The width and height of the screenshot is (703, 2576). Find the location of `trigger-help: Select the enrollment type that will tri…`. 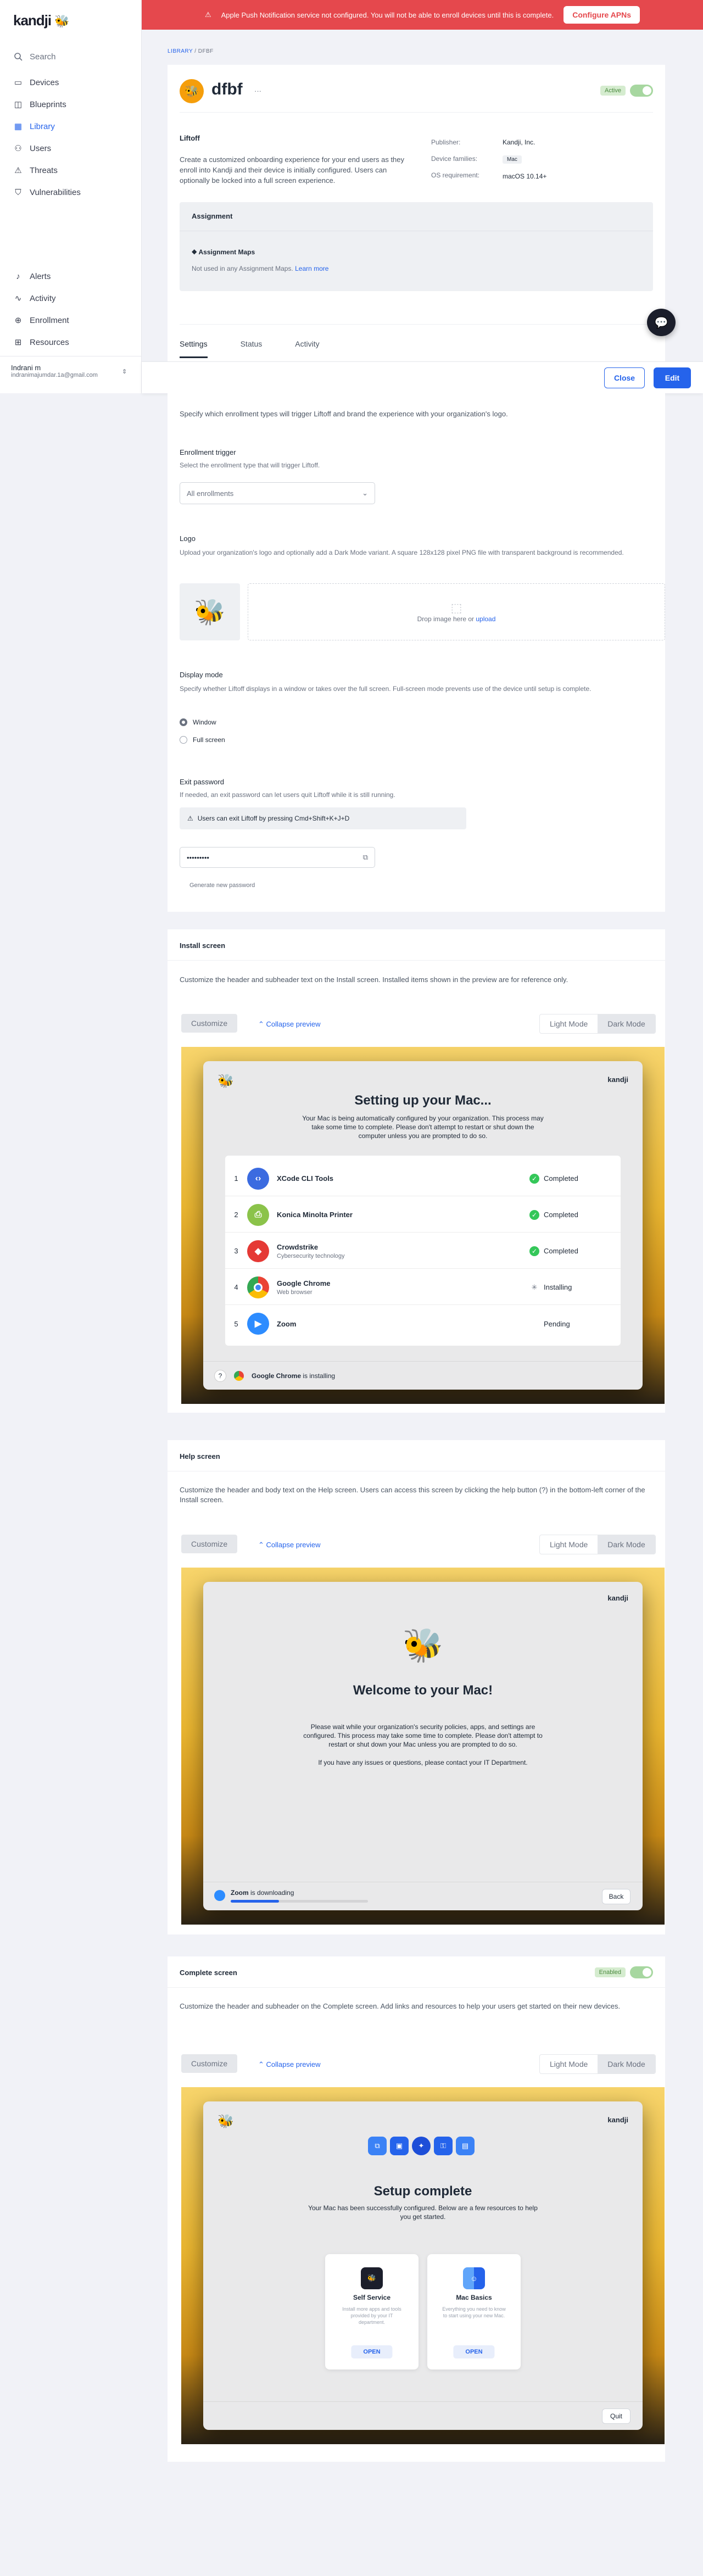

trigger-help: Select the enrollment type that will tri… is located at coordinates (250, 465).